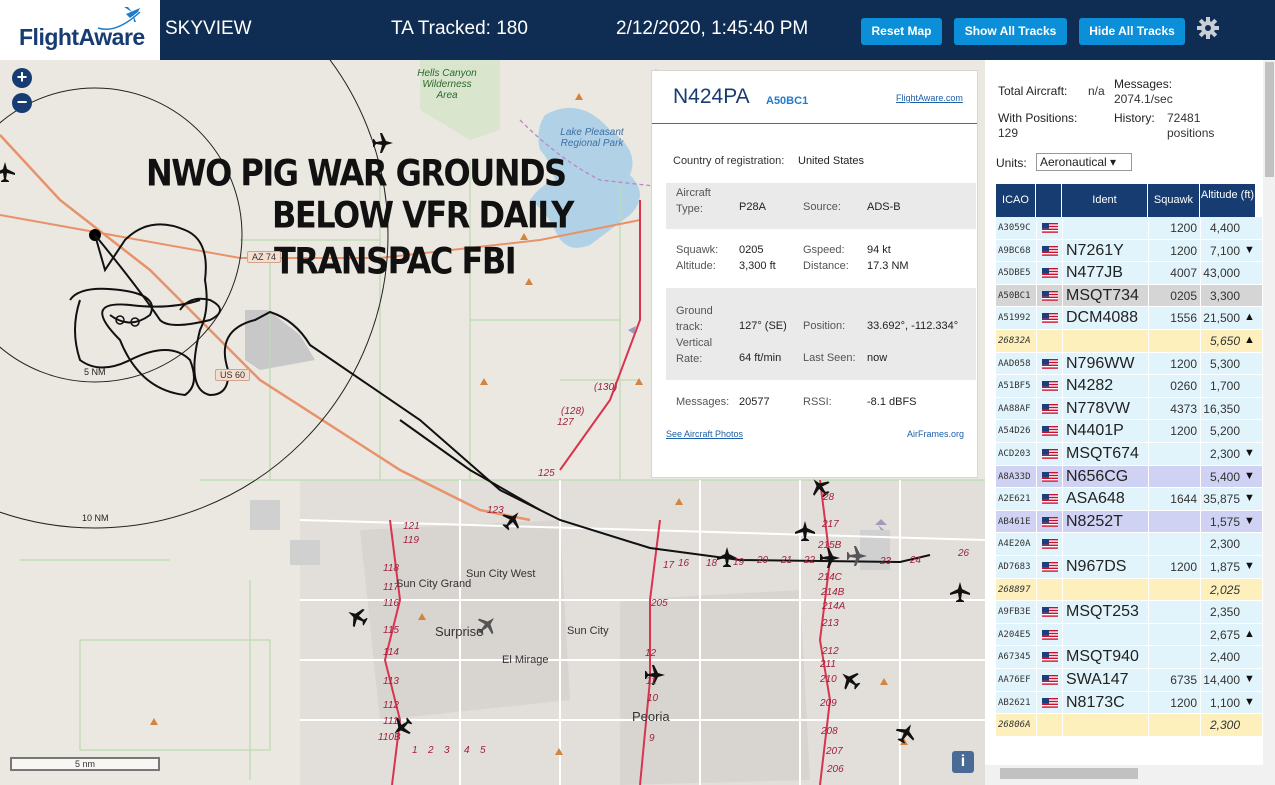  Describe the element at coordinates (1129, 388) in the screenshot. I see `table-row: A51BF5 N4282 0260 1,700` at that location.